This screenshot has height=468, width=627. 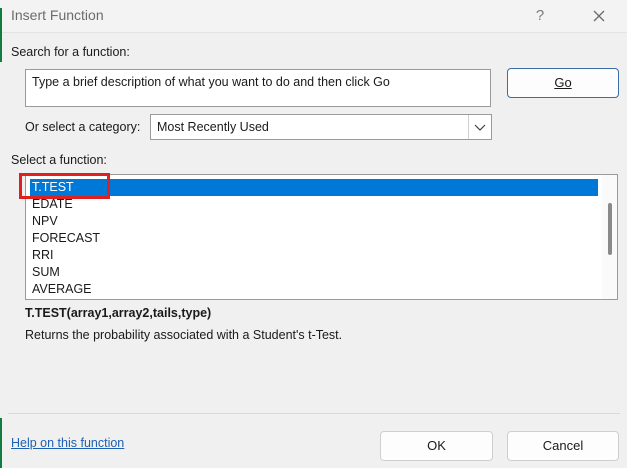 I want to click on close-icon, so click(x=599, y=16).